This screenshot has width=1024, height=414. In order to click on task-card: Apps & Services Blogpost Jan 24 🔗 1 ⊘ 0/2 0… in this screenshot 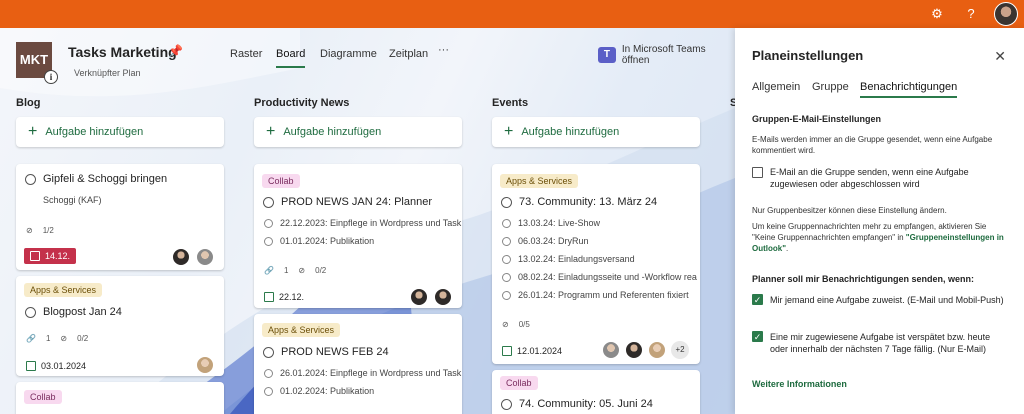, I will do `click(120, 326)`.